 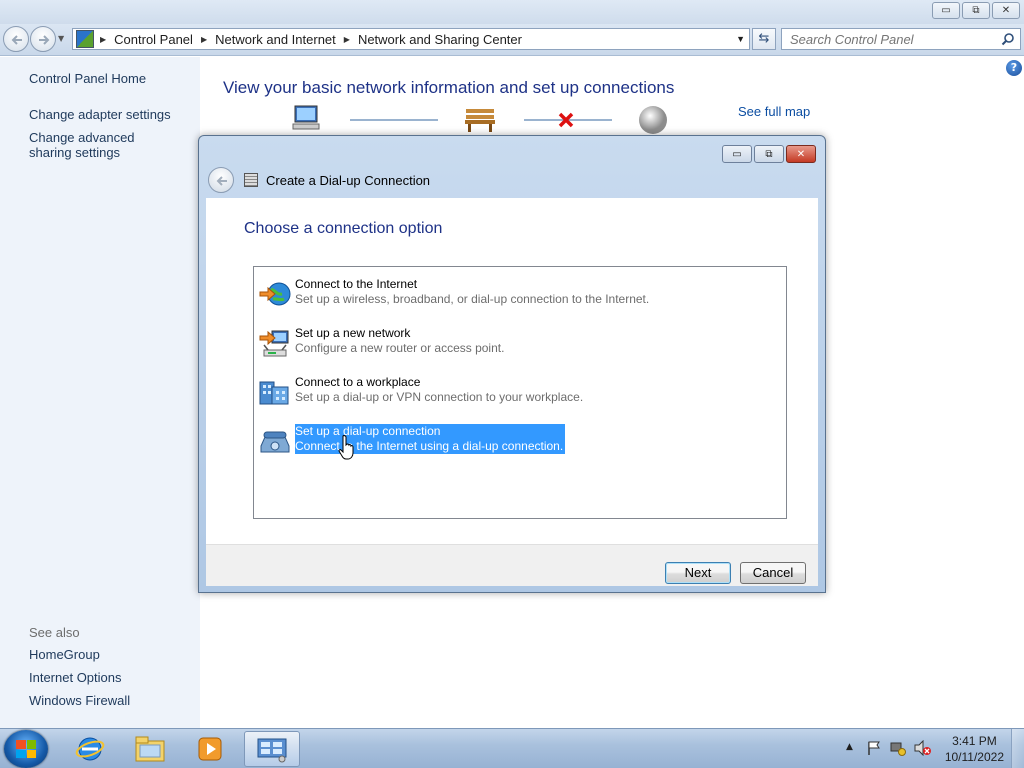 I want to click on forward-button, so click(x=43, y=39).